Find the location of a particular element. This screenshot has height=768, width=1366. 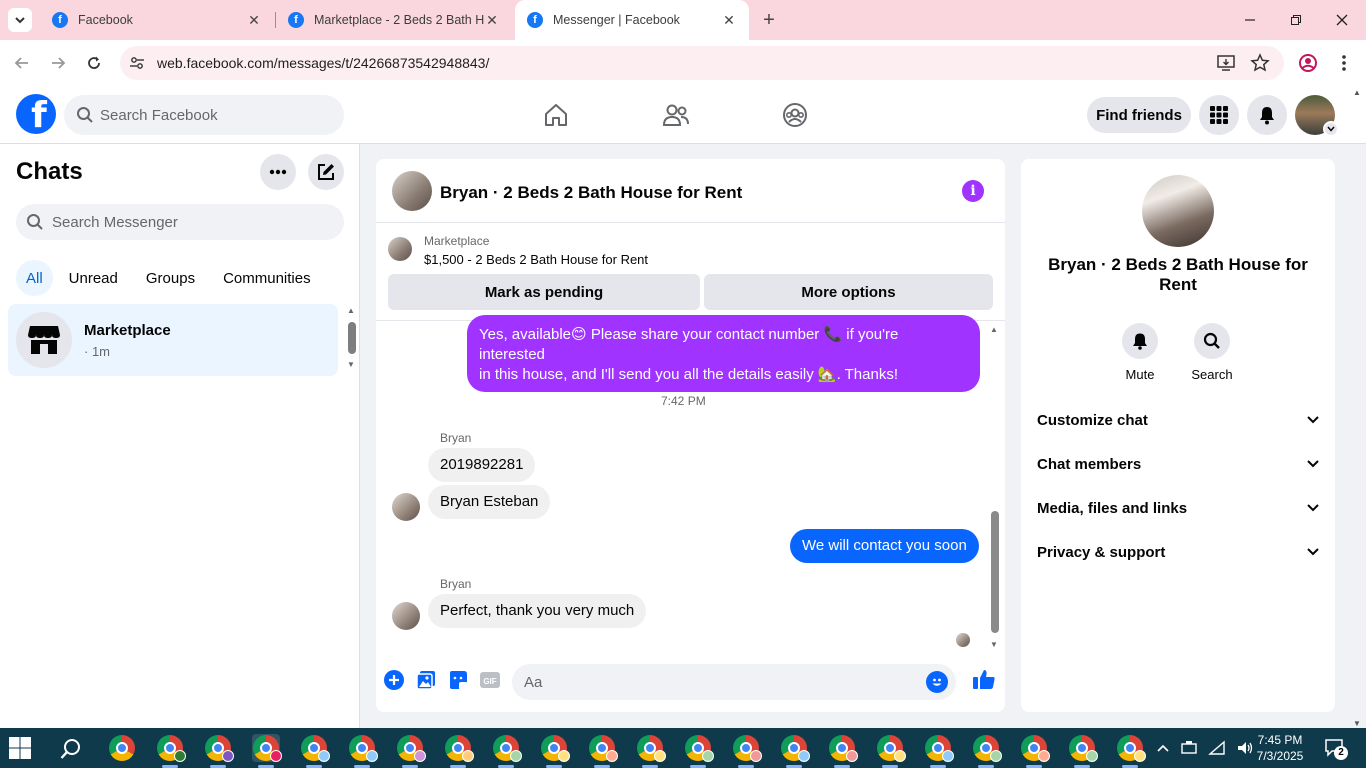

message-bubble-outgoing: We will contact you soon is located at coordinates (884, 546).